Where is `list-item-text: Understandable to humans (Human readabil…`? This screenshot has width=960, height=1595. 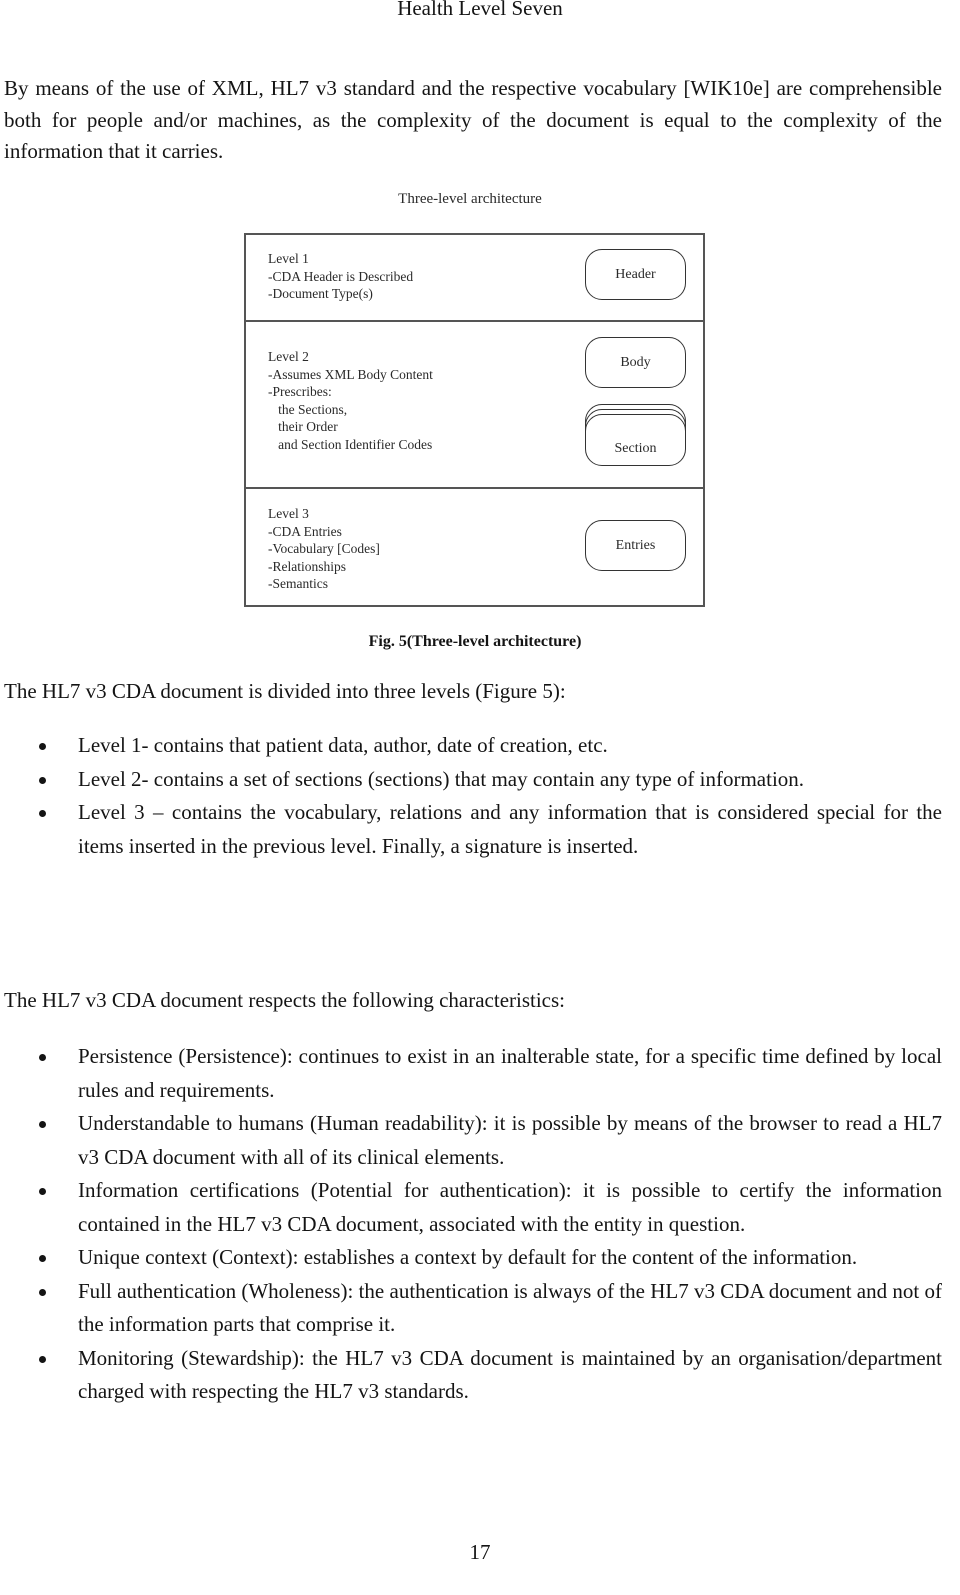 list-item-text: Understandable to humans (Human readabil… is located at coordinates (510, 1140).